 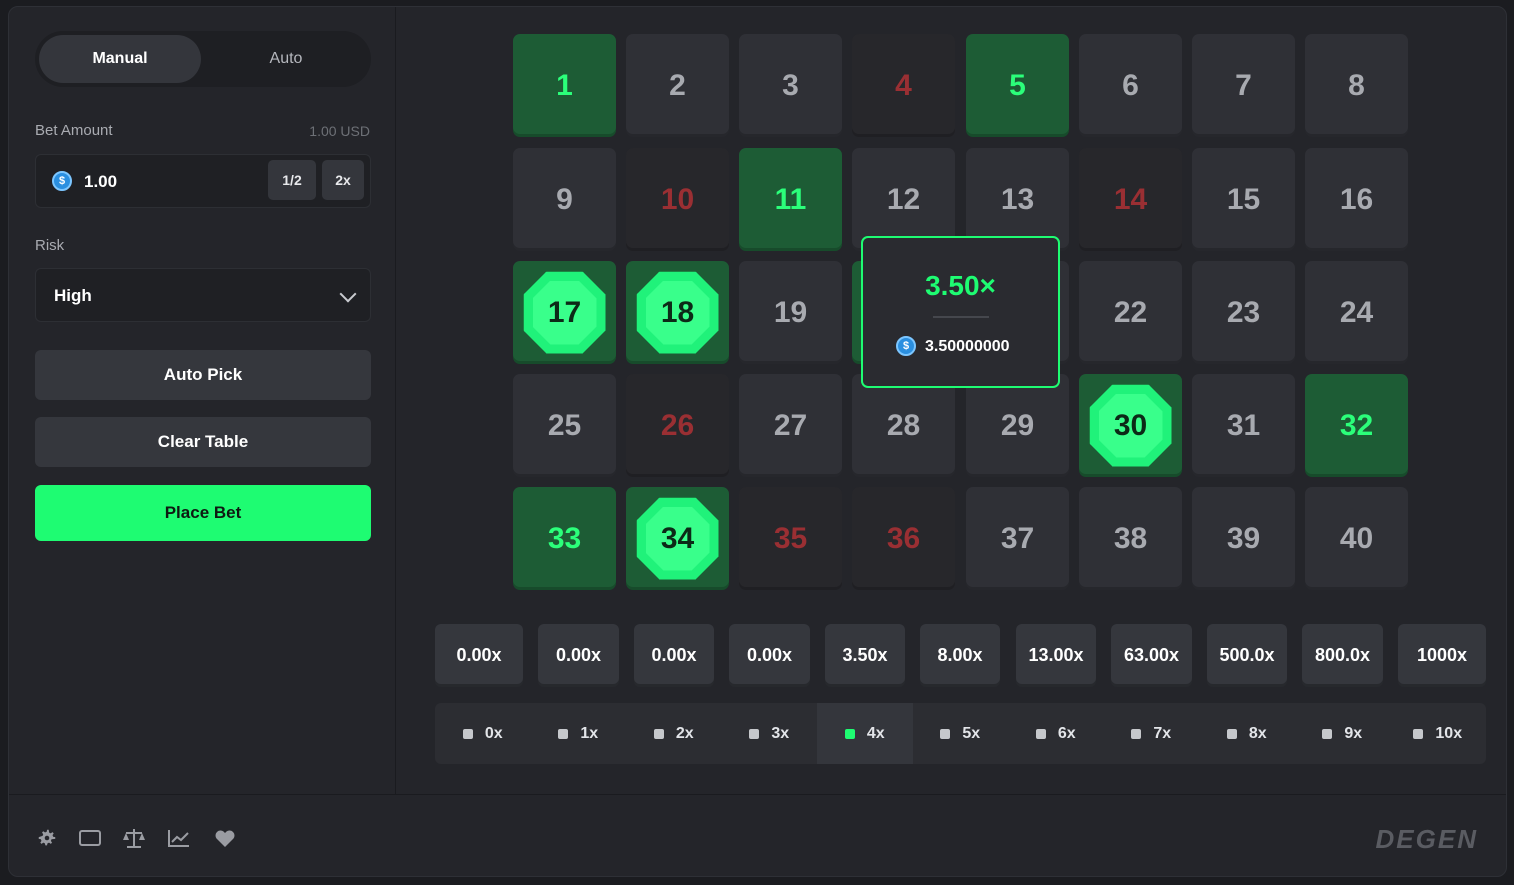 I want to click on tile-number: 29, so click(x=1017, y=425).